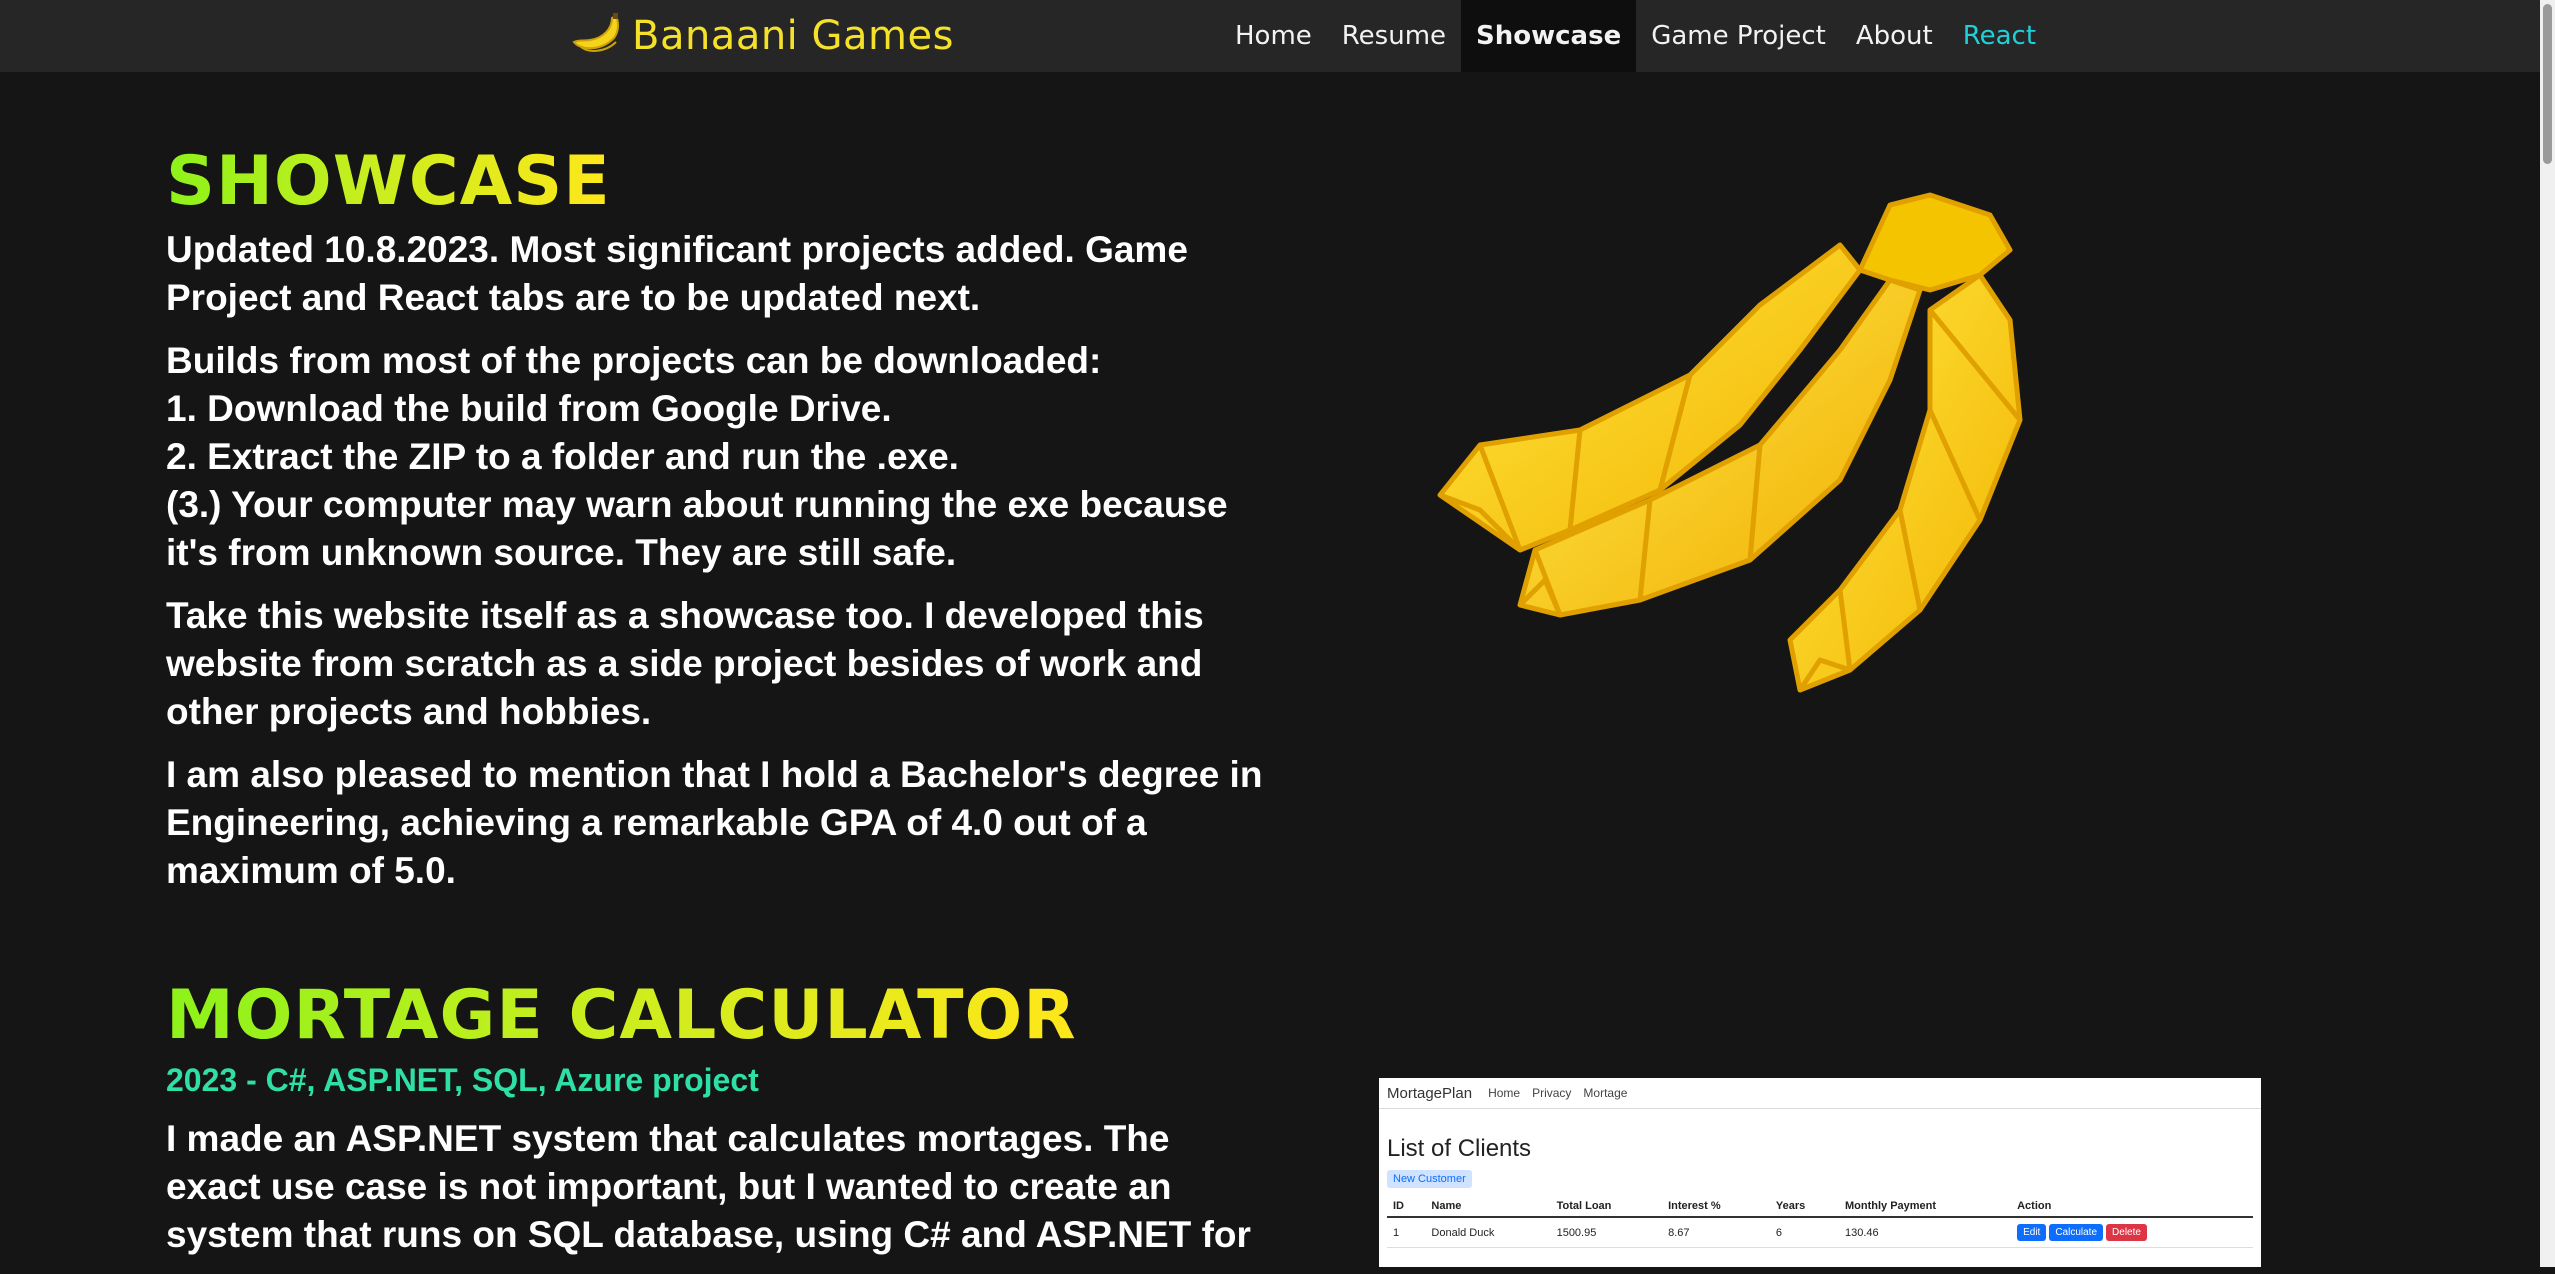 The width and height of the screenshot is (2555, 1274). I want to click on mortgage-app-new-button: New Customer, so click(1429, 1179).